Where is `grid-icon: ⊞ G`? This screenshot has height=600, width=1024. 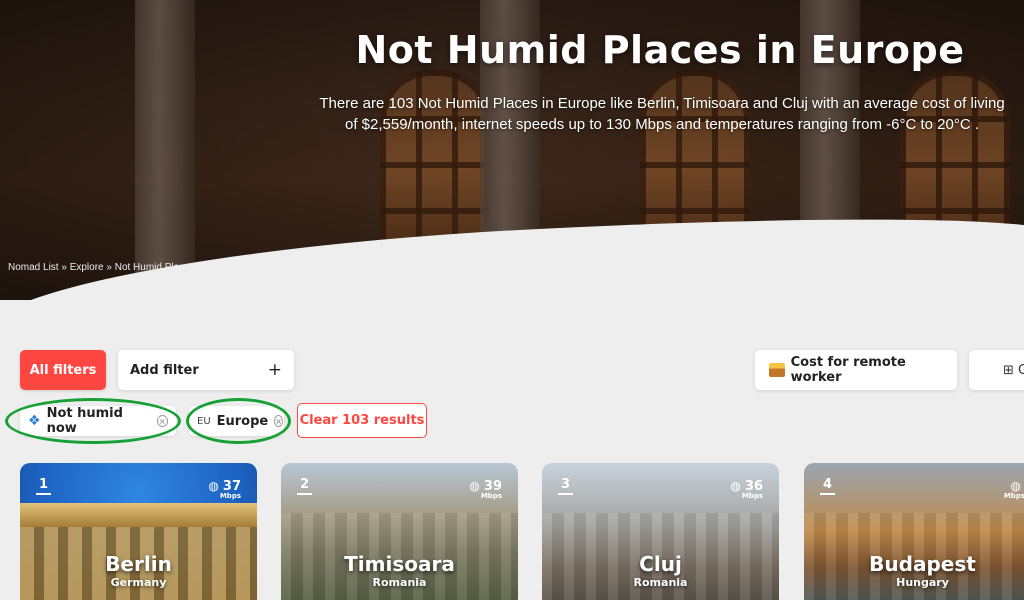
grid-icon: ⊞ G is located at coordinates (1013, 370).